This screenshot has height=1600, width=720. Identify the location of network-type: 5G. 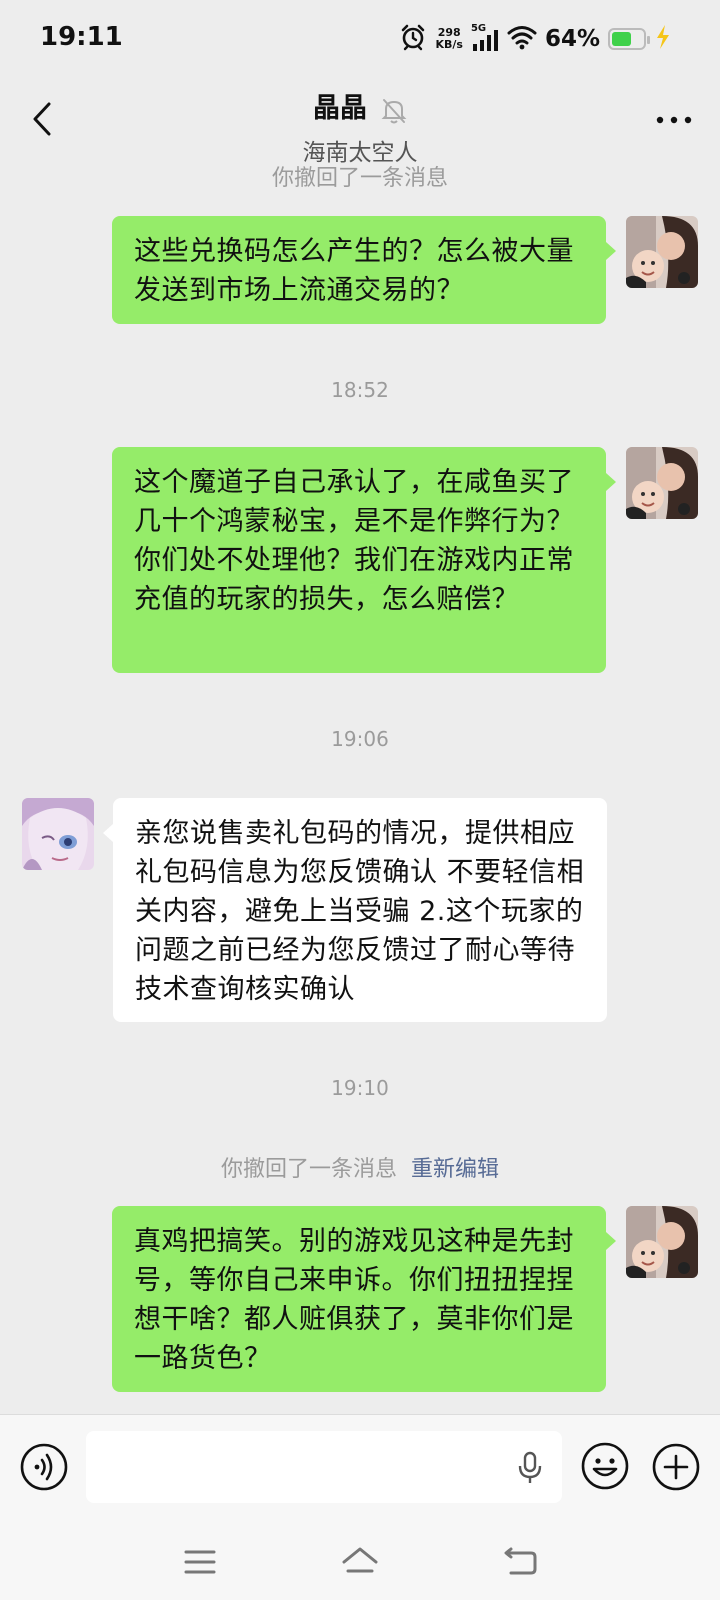
(478, 28).